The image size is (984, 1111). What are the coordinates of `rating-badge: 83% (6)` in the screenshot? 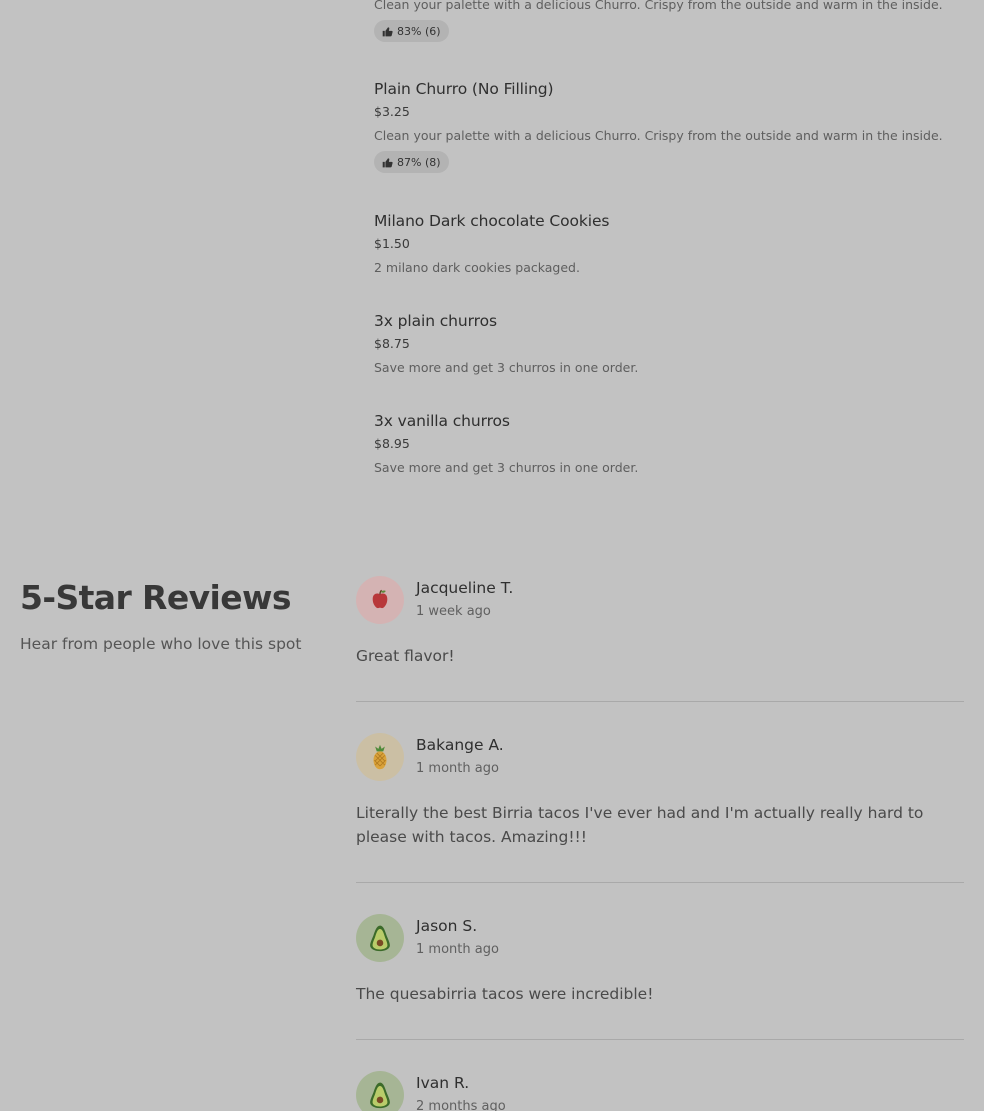 It's located at (411, 31).